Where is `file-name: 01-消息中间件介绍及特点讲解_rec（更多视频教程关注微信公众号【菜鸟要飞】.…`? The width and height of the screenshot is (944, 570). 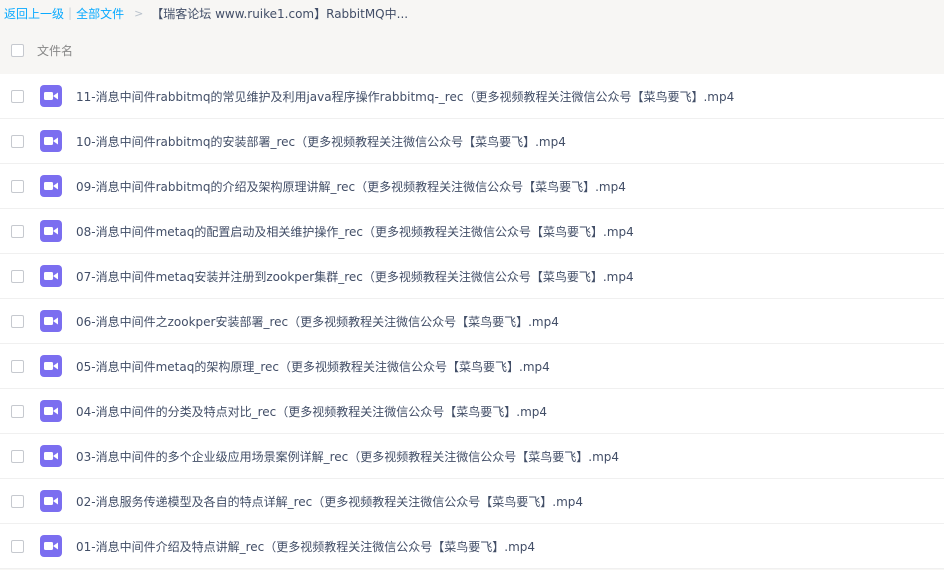
file-name: 01-消息中间件介绍及特点讲解_rec（更多视频教程关注微信公众号【菜鸟要飞】.… is located at coordinates (305, 546).